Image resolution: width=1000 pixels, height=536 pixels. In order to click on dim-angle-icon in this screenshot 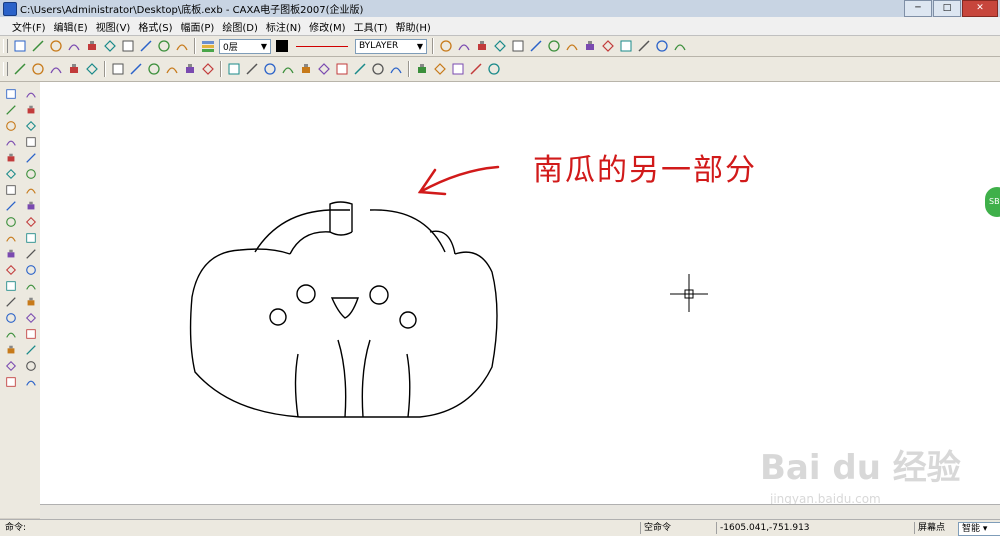, I will do `click(270, 69)`.